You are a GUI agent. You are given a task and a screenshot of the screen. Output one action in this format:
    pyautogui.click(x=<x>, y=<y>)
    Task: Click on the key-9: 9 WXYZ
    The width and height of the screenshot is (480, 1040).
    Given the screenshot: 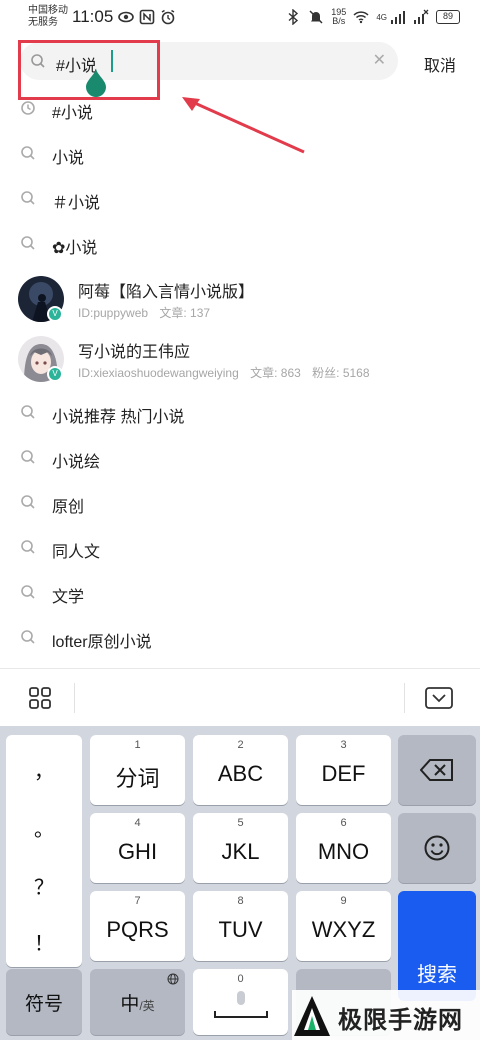 What is the action you would take?
    pyautogui.click(x=343, y=926)
    